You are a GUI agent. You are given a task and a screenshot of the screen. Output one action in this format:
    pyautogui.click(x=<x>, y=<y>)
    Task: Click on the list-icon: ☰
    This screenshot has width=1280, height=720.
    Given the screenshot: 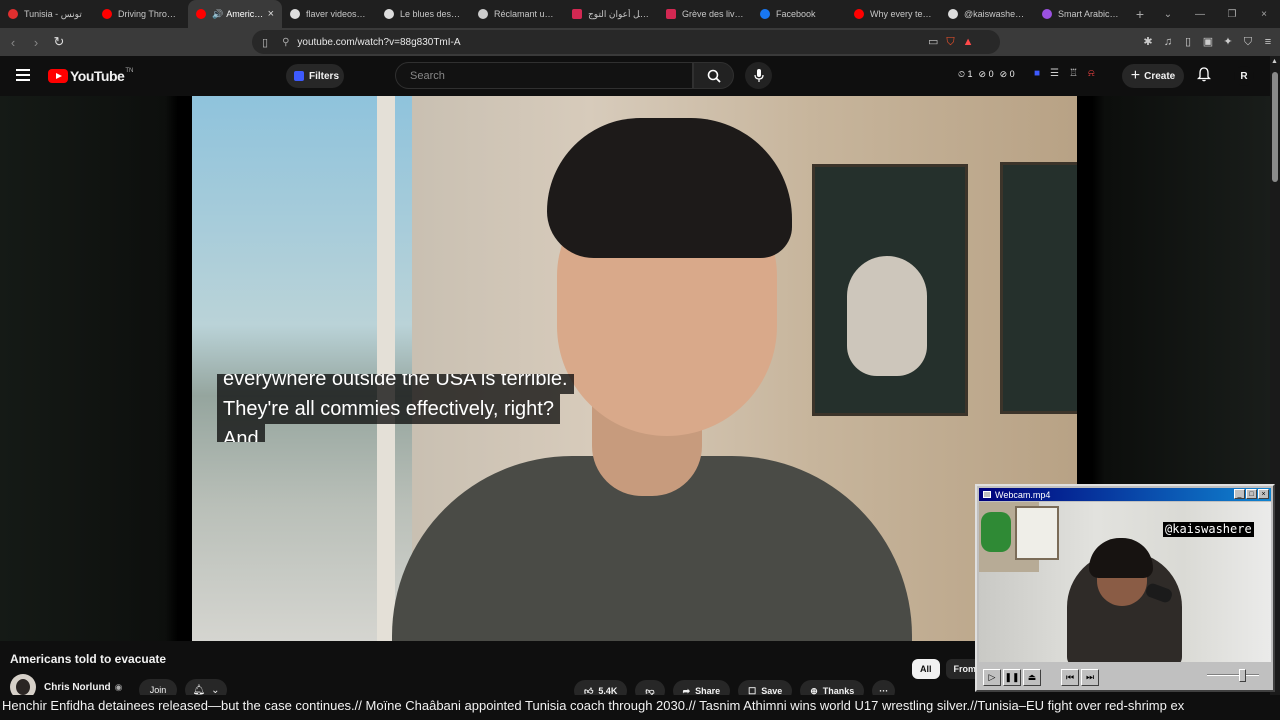 What is the action you would take?
    pyautogui.click(x=1054, y=73)
    